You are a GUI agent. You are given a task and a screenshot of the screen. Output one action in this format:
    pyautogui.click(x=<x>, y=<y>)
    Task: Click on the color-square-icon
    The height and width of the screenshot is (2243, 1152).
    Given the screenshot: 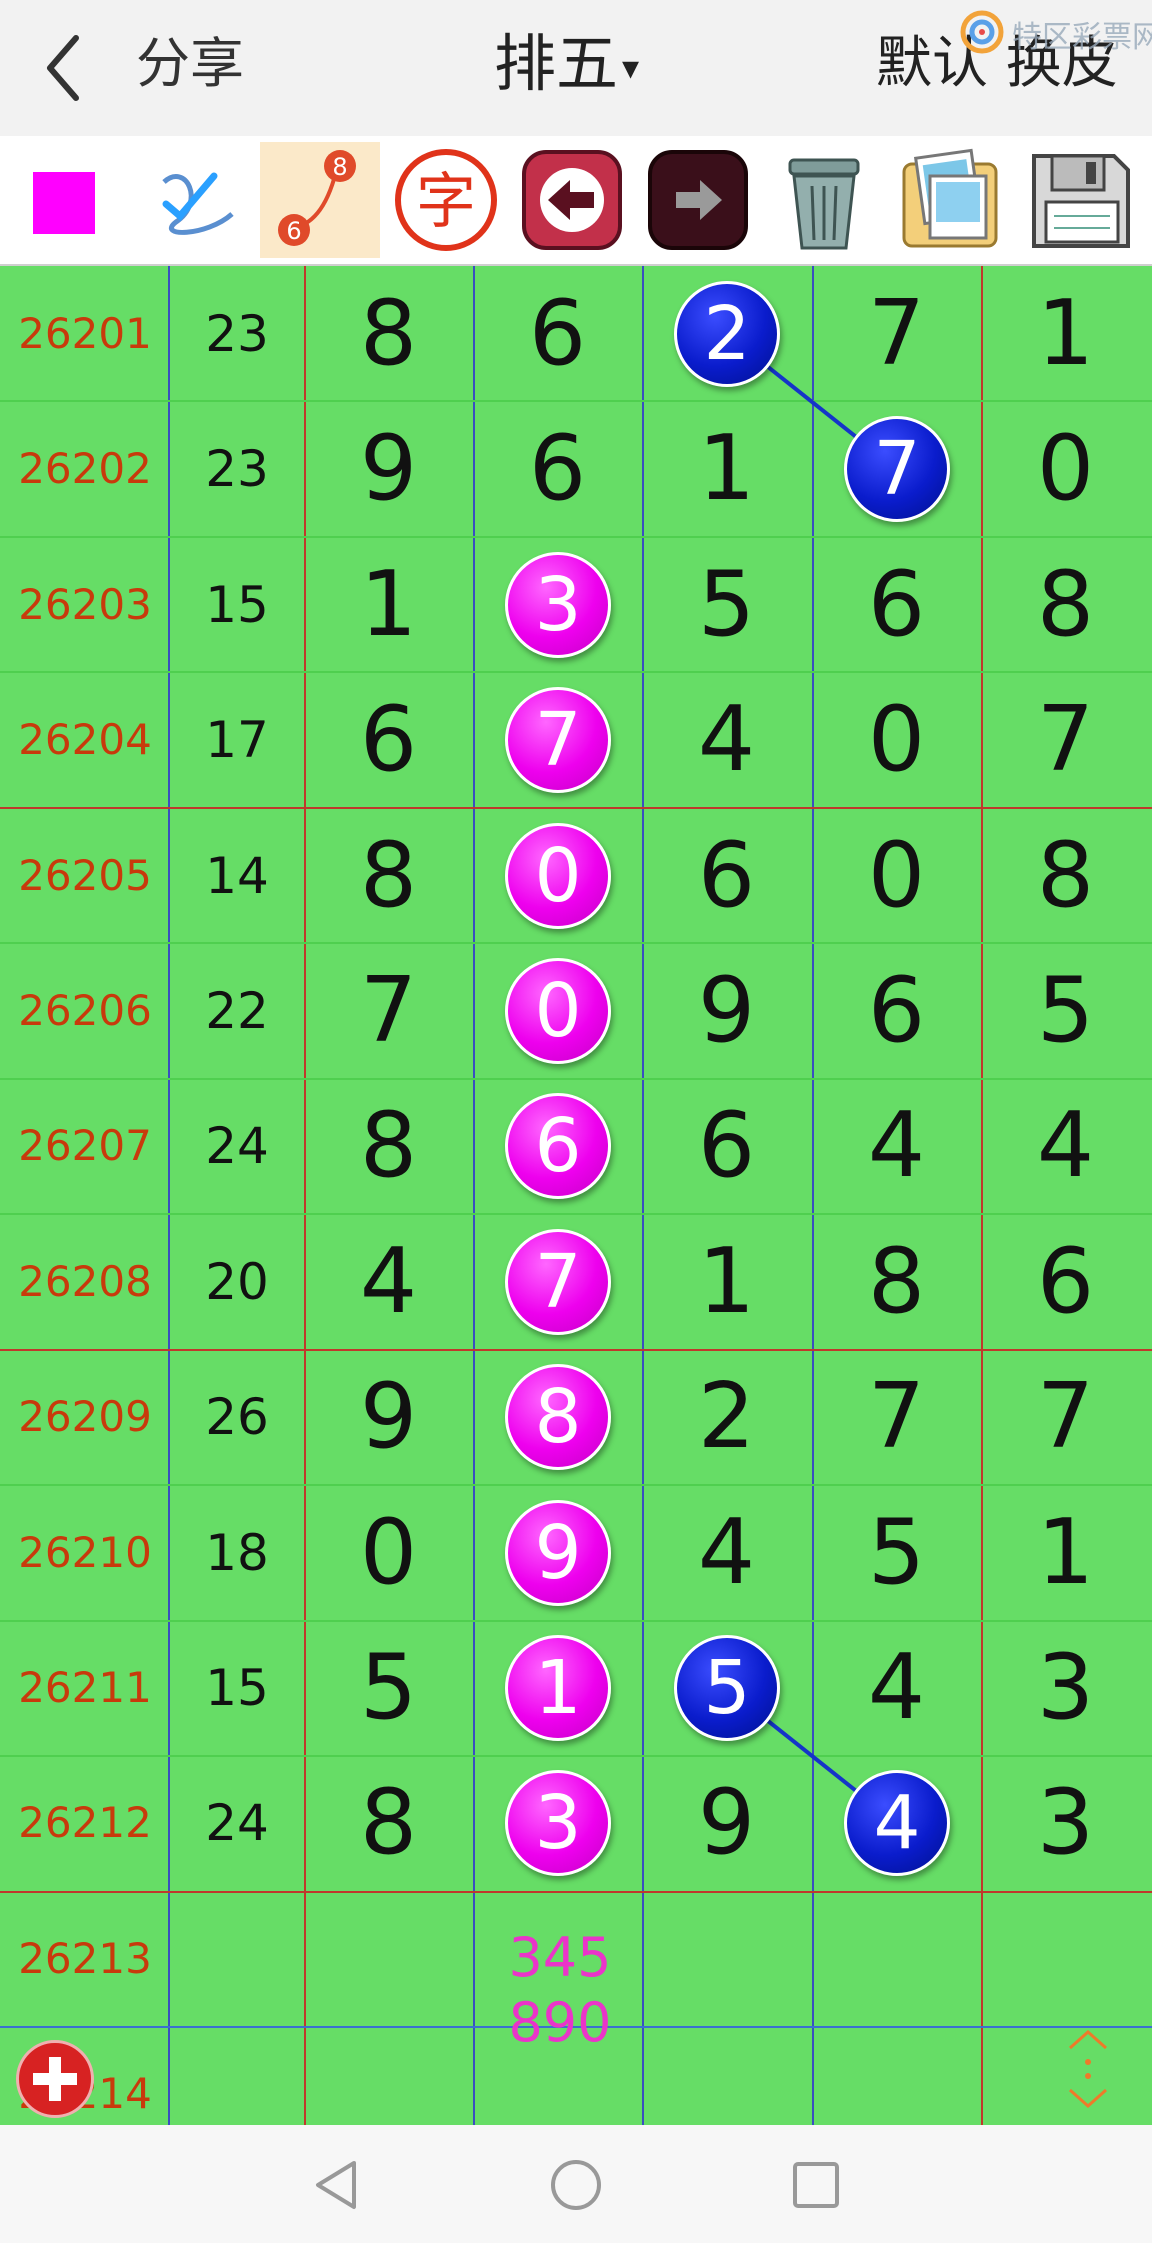 What is the action you would take?
    pyautogui.click(x=64, y=203)
    